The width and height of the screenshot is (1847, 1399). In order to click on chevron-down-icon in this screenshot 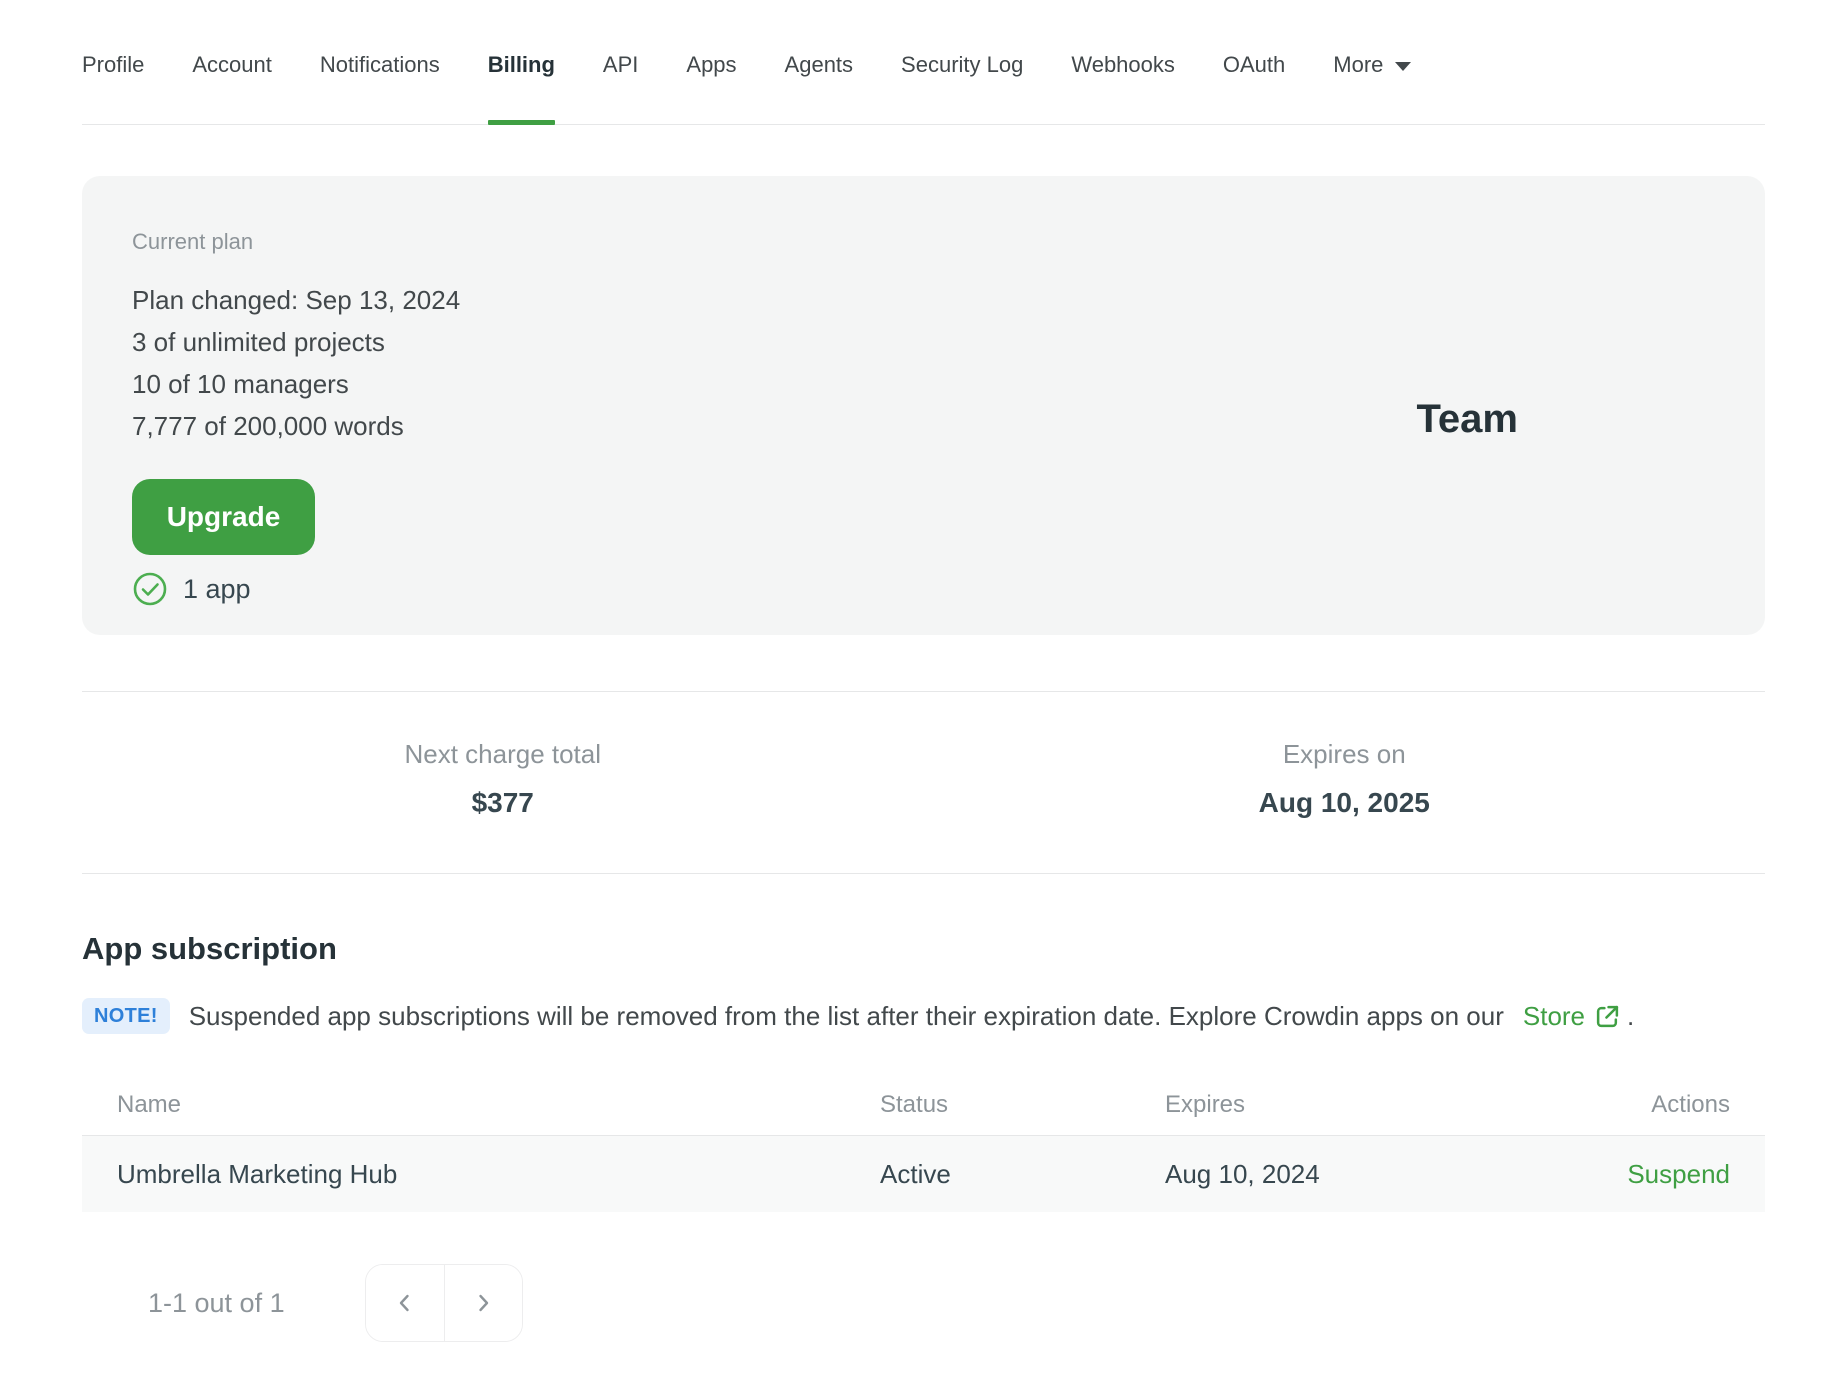, I will do `click(1403, 66)`.